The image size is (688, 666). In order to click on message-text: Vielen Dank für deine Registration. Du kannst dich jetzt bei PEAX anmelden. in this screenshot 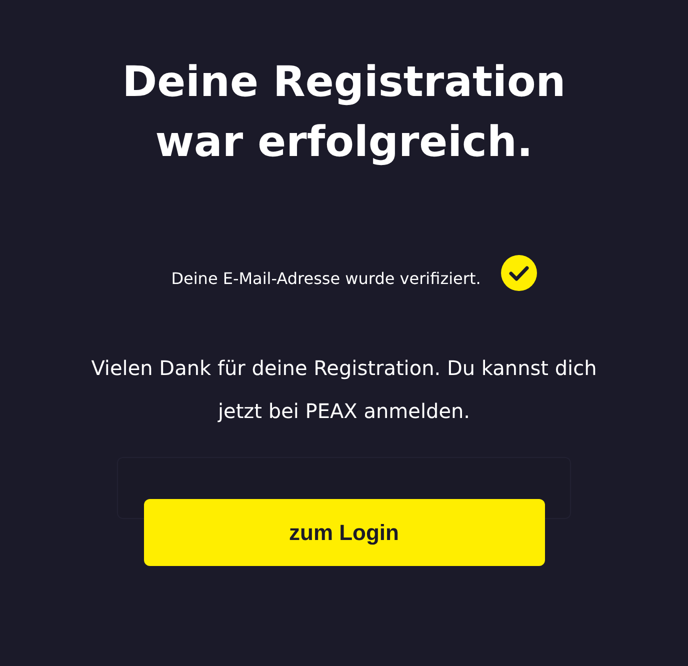, I will do `click(344, 390)`.